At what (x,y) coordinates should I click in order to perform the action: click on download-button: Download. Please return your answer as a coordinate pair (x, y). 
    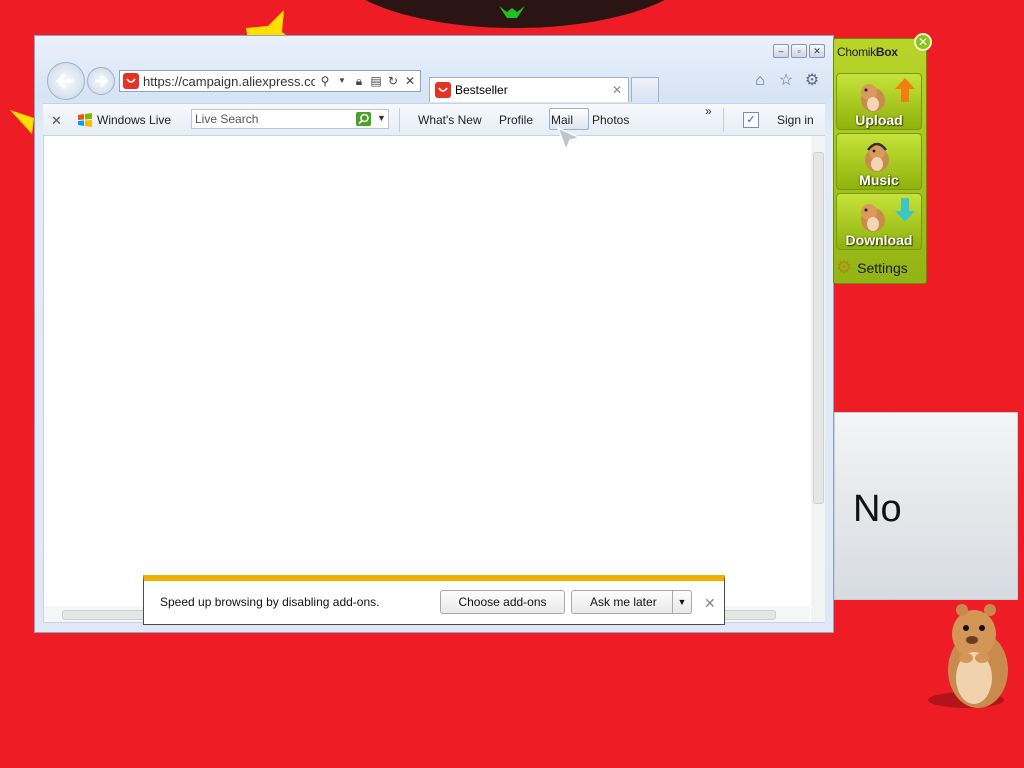
    Looking at the image, I should click on (879, 221).